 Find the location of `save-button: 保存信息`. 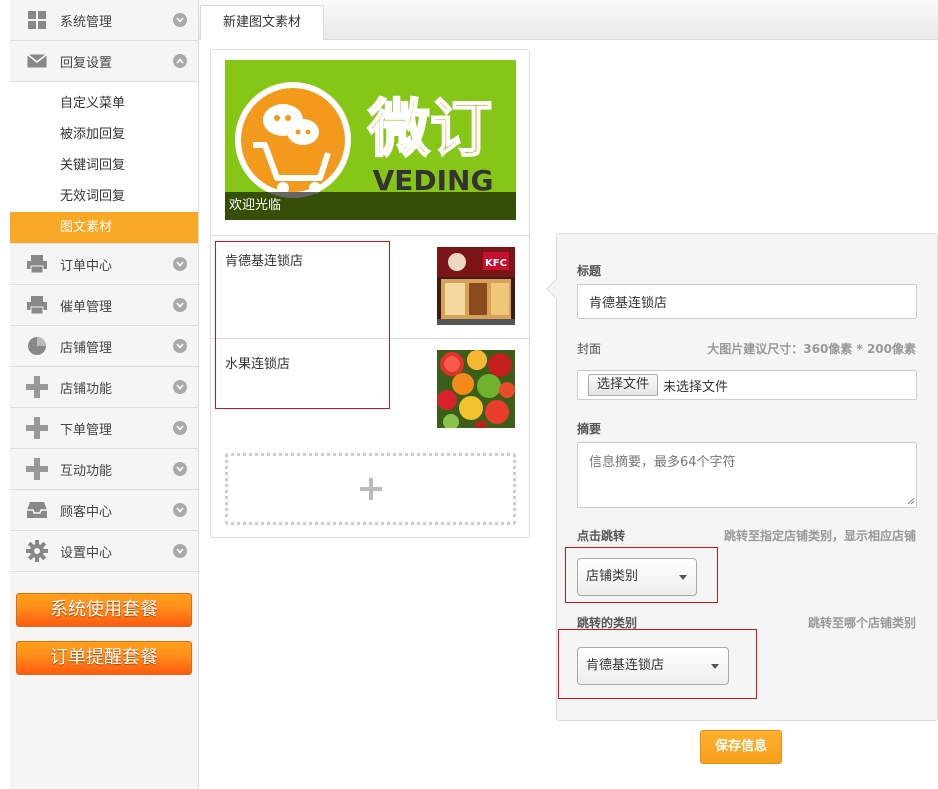

save-button: 保存信息 is located at coordinates (741, 747).